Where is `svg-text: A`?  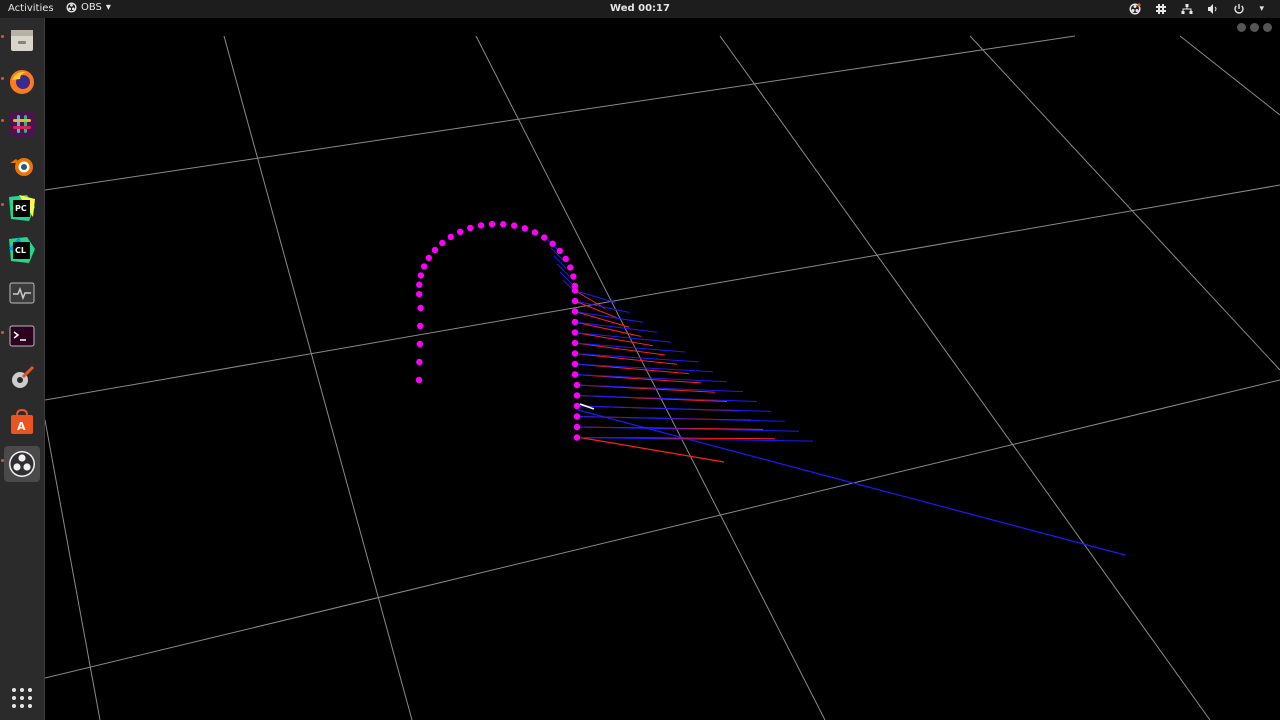
svg-text: A is located at coordinates (21, 426).